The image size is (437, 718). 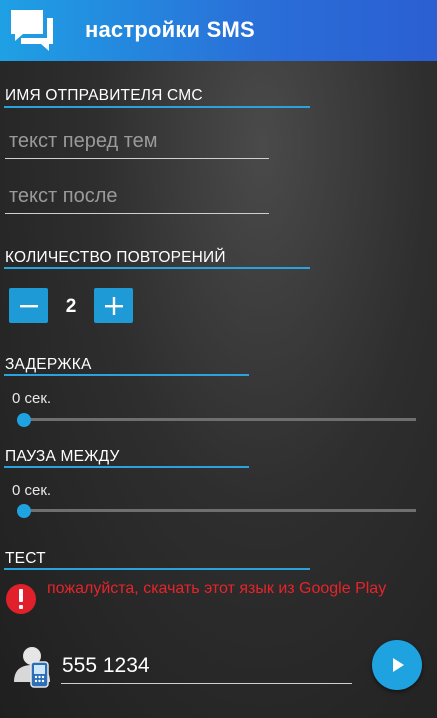 I want to click on app-bar: настройки SMS, so click(x=218, y=30).